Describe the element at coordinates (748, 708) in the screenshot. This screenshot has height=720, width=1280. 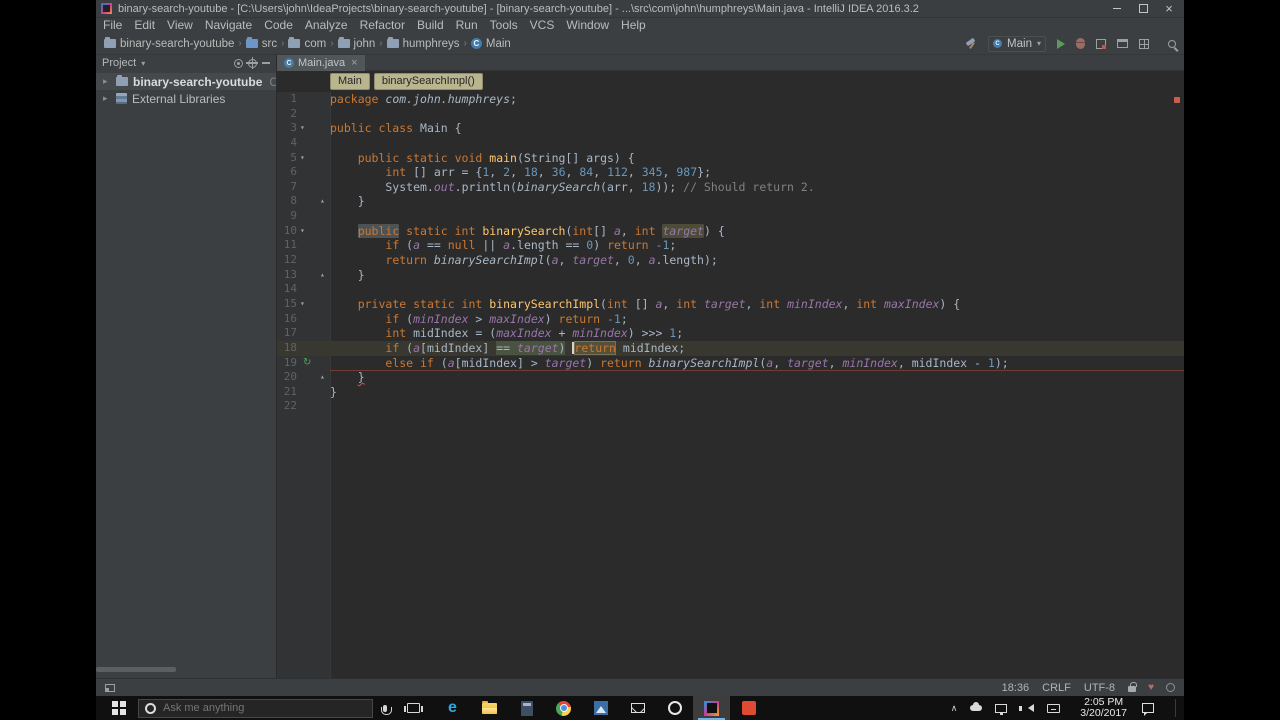
I see `taskbar-app-recorder` at that location.